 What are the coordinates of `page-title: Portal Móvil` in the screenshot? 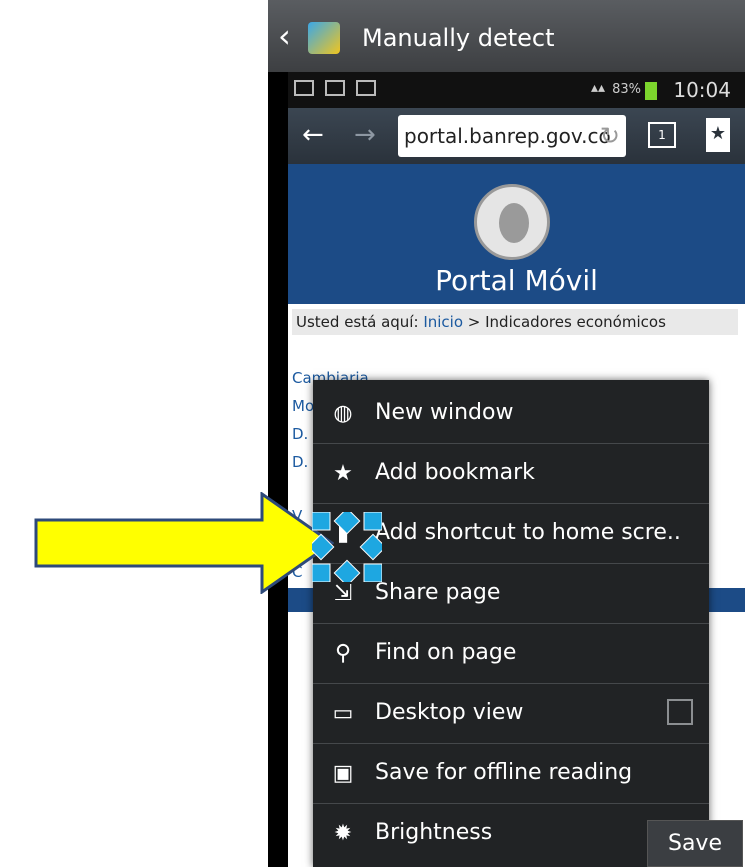 It's located at (516, 280).